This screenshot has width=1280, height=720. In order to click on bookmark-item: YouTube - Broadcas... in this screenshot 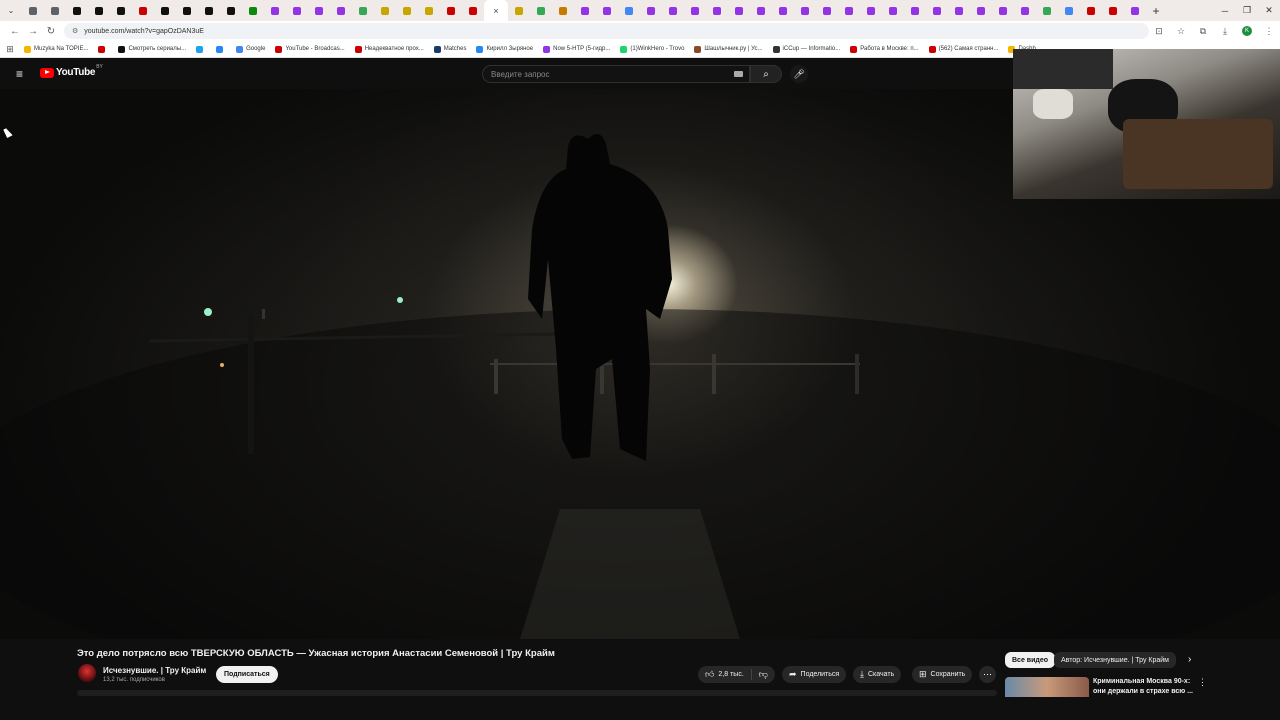, I will do `click(310, 49)`.